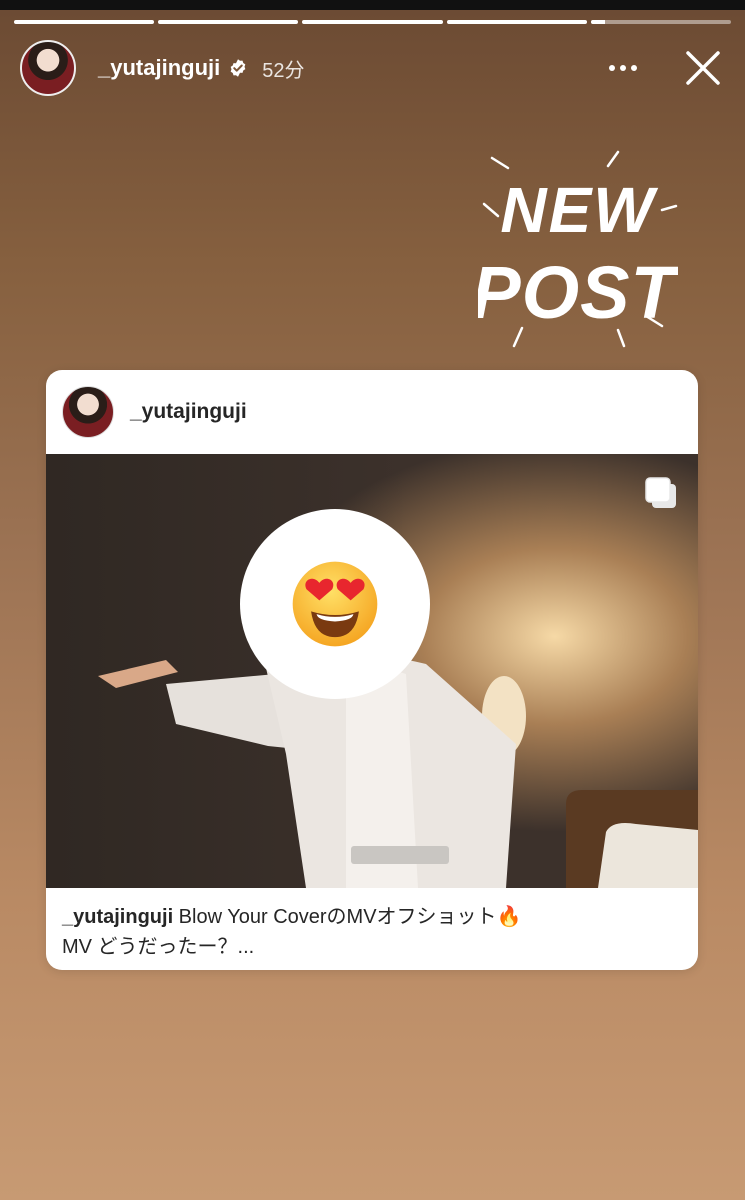 This screenshot has height=1200, width=745. I want to click on progress-segment-current, so click(661, 22).